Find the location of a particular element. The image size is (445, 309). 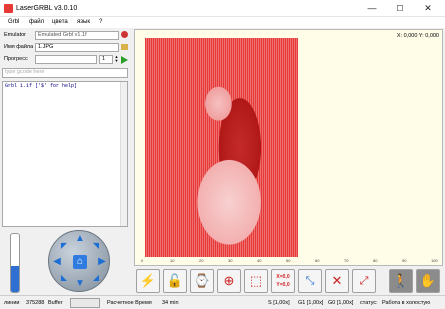

speed-slider is located at coordinates (15, 263).